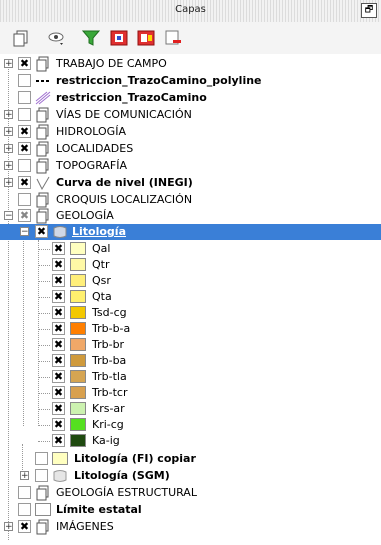 Image resolution: width=381 pixels, height=545 pixels. What do you see at coordinates (190, 476) in the screenshot?
I see `layer-row-litologia-sgm: + Litología (SGM)` at bounding box center [190, 476].